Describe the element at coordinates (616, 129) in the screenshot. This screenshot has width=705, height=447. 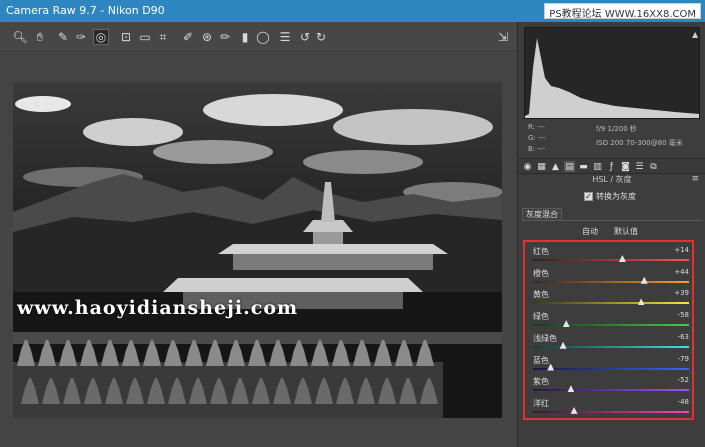
I see `exposure-info: f/9 1/200 秒` at that location.